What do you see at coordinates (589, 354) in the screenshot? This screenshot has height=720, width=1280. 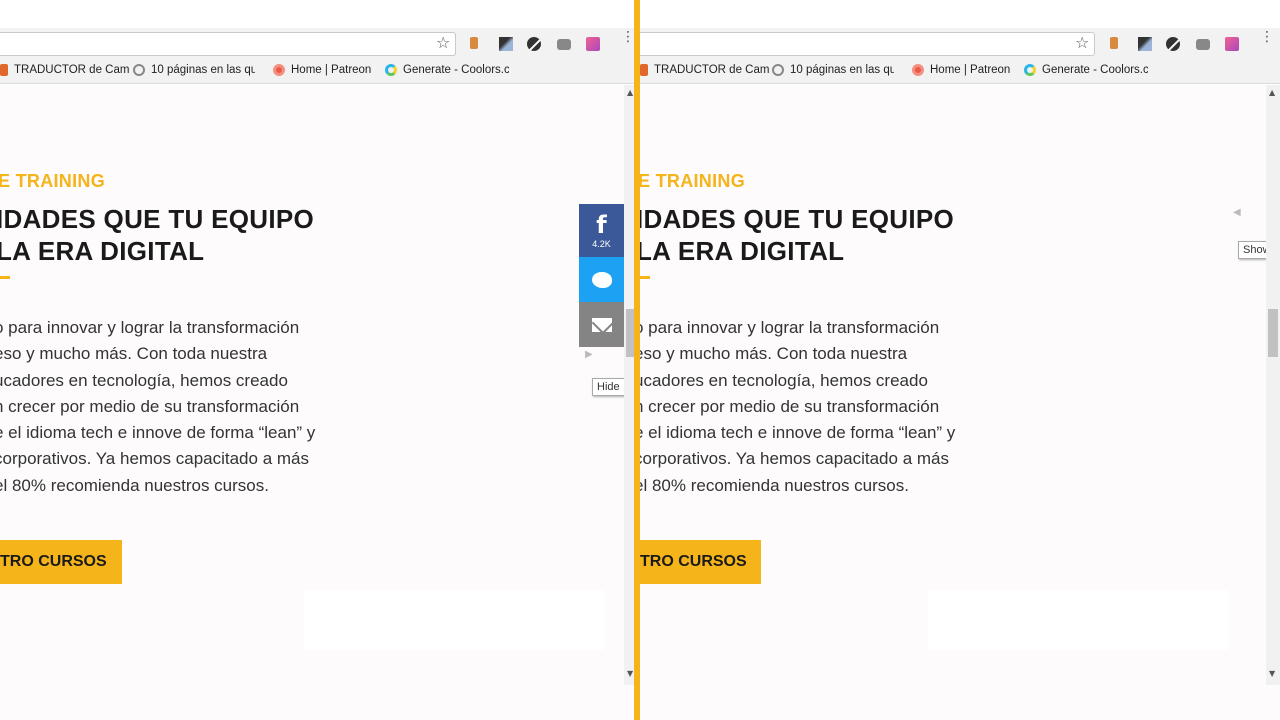 I see `collapse-arrow-icon: ▶` at bounding box center [589, 354].